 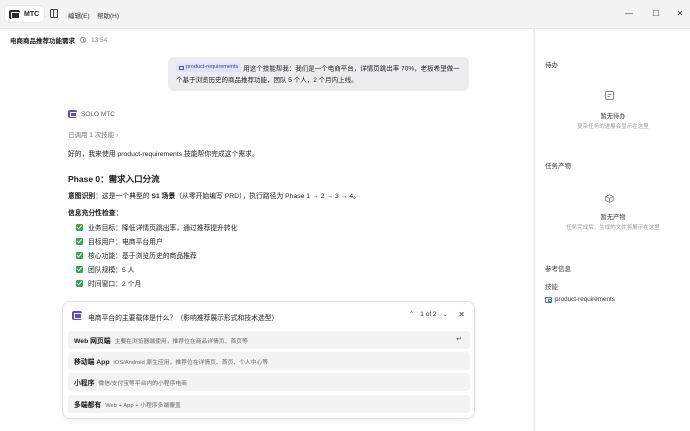 I want to click on todo-empty-title: 暂无待办, so click(x=613, y=116).